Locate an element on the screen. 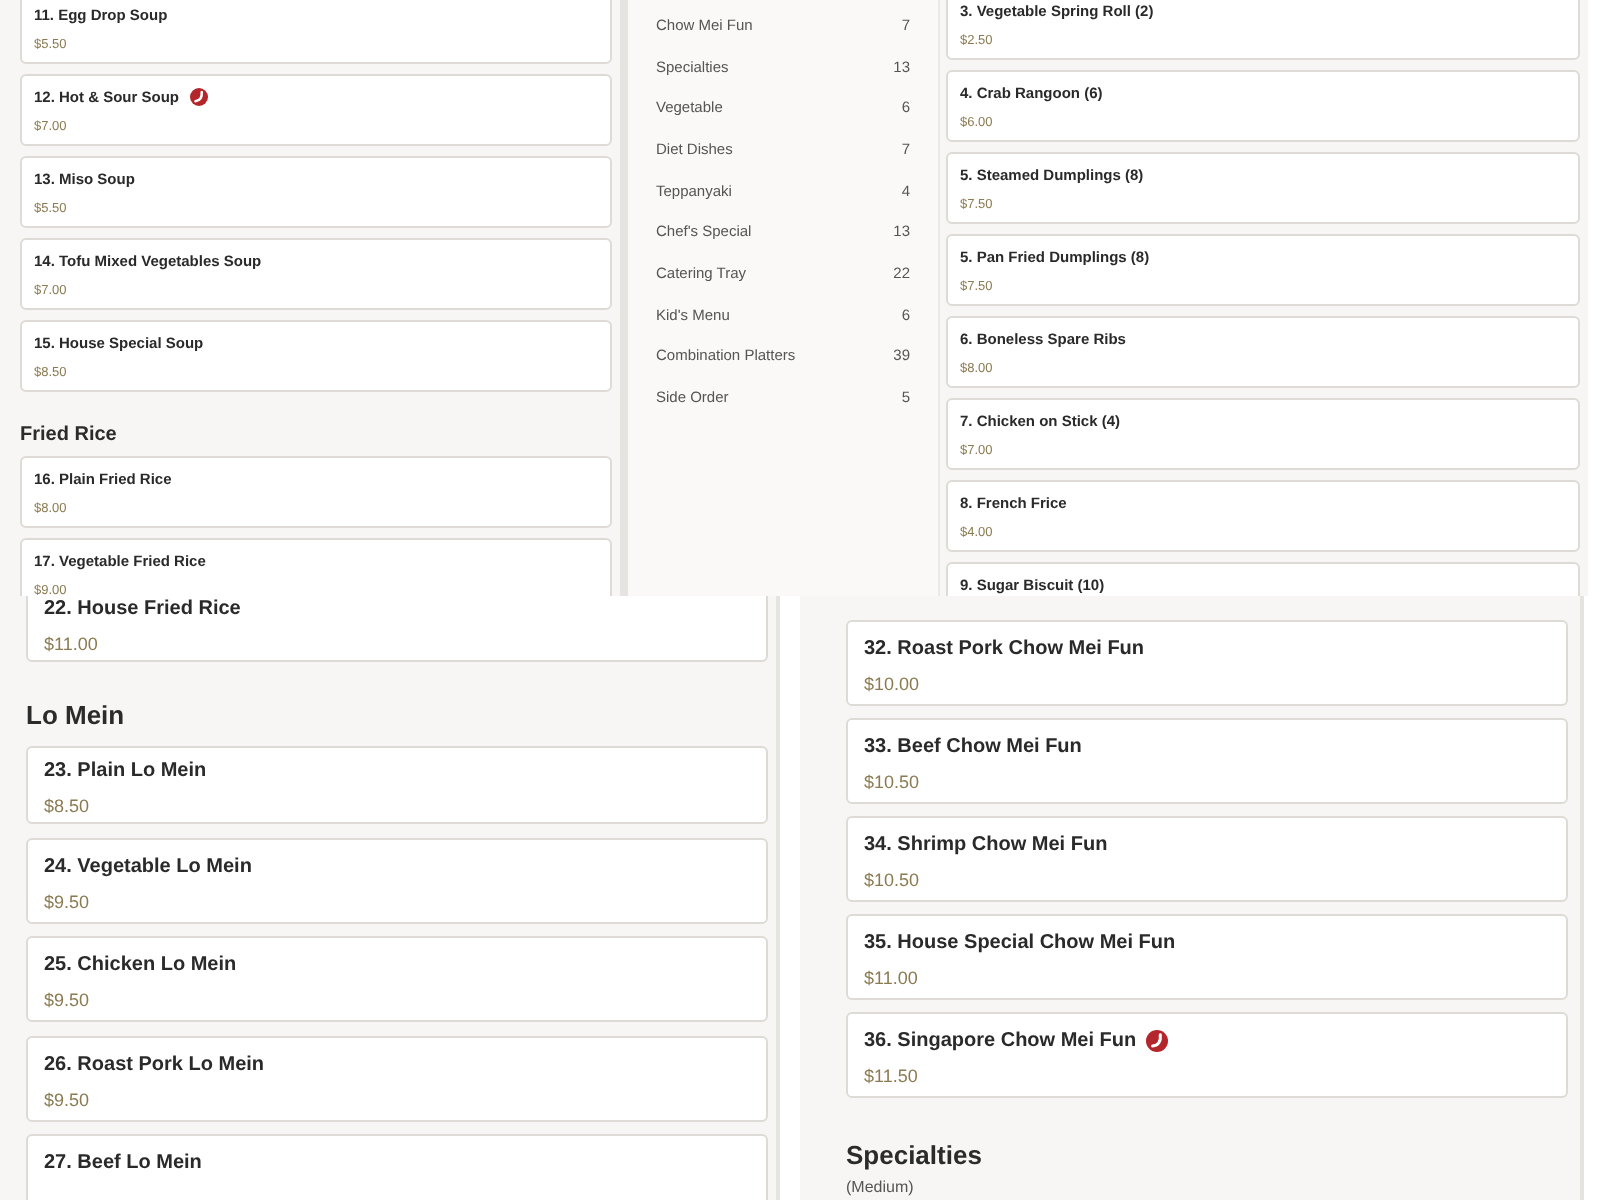  menu-item-card: 34. Shrimp Chow Mei Fun $10.50 is located at coordinates (1207, 859).